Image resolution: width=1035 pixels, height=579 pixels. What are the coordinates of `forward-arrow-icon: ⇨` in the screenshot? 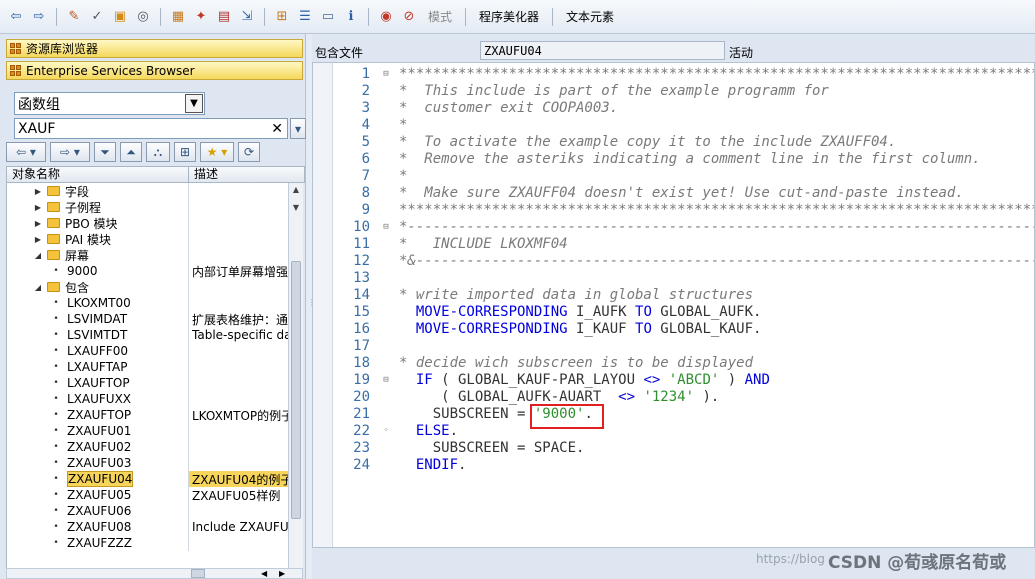 It's located at (39, 17).